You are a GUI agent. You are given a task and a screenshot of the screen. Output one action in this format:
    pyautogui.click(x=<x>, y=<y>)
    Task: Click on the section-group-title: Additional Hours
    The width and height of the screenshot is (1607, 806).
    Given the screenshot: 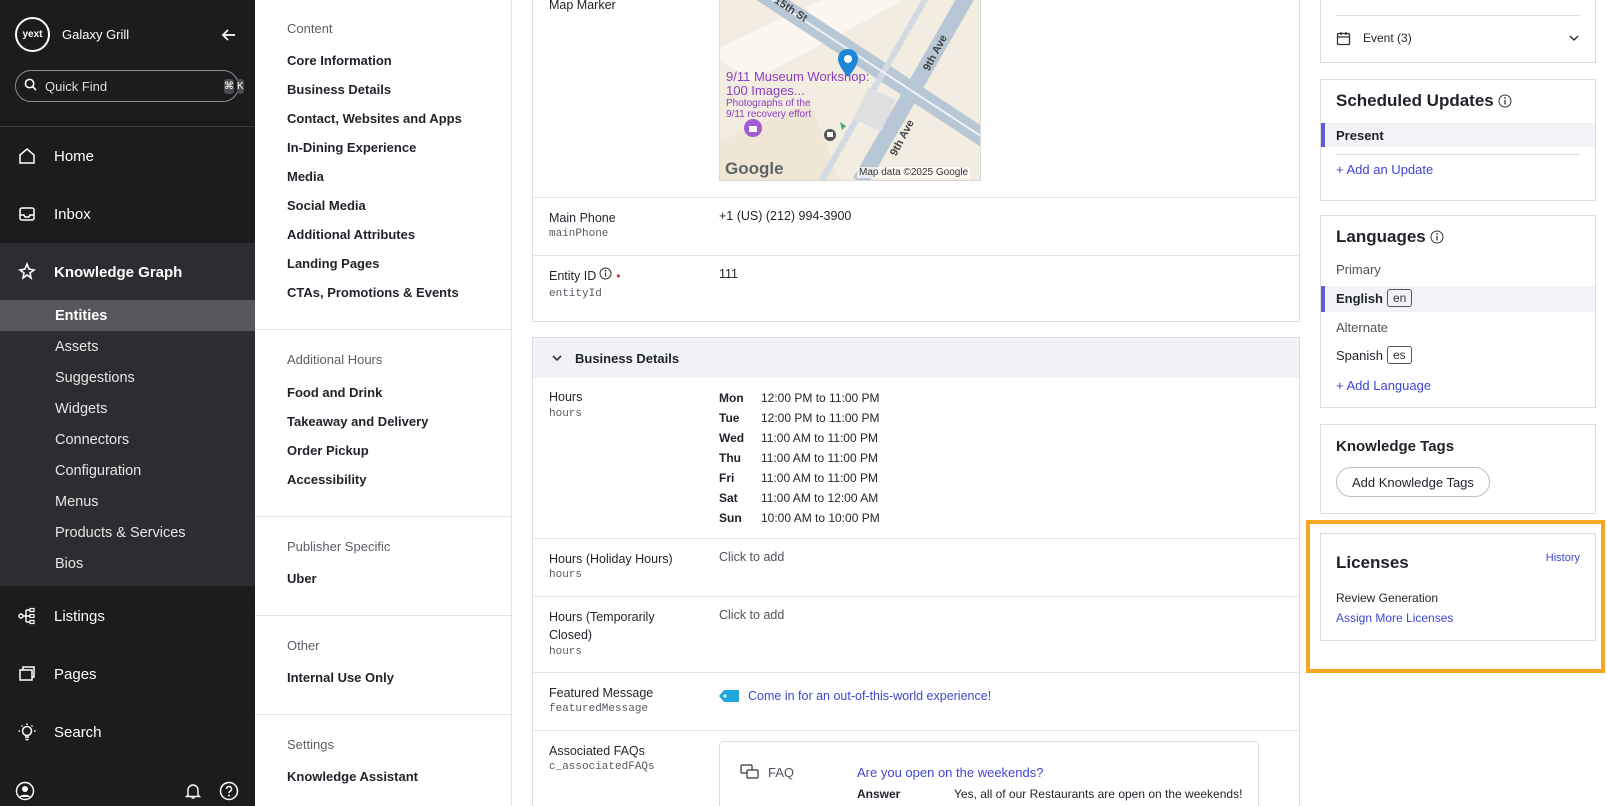 What is the action you would take?
    pyautogui.click(x=335, y=359)
    